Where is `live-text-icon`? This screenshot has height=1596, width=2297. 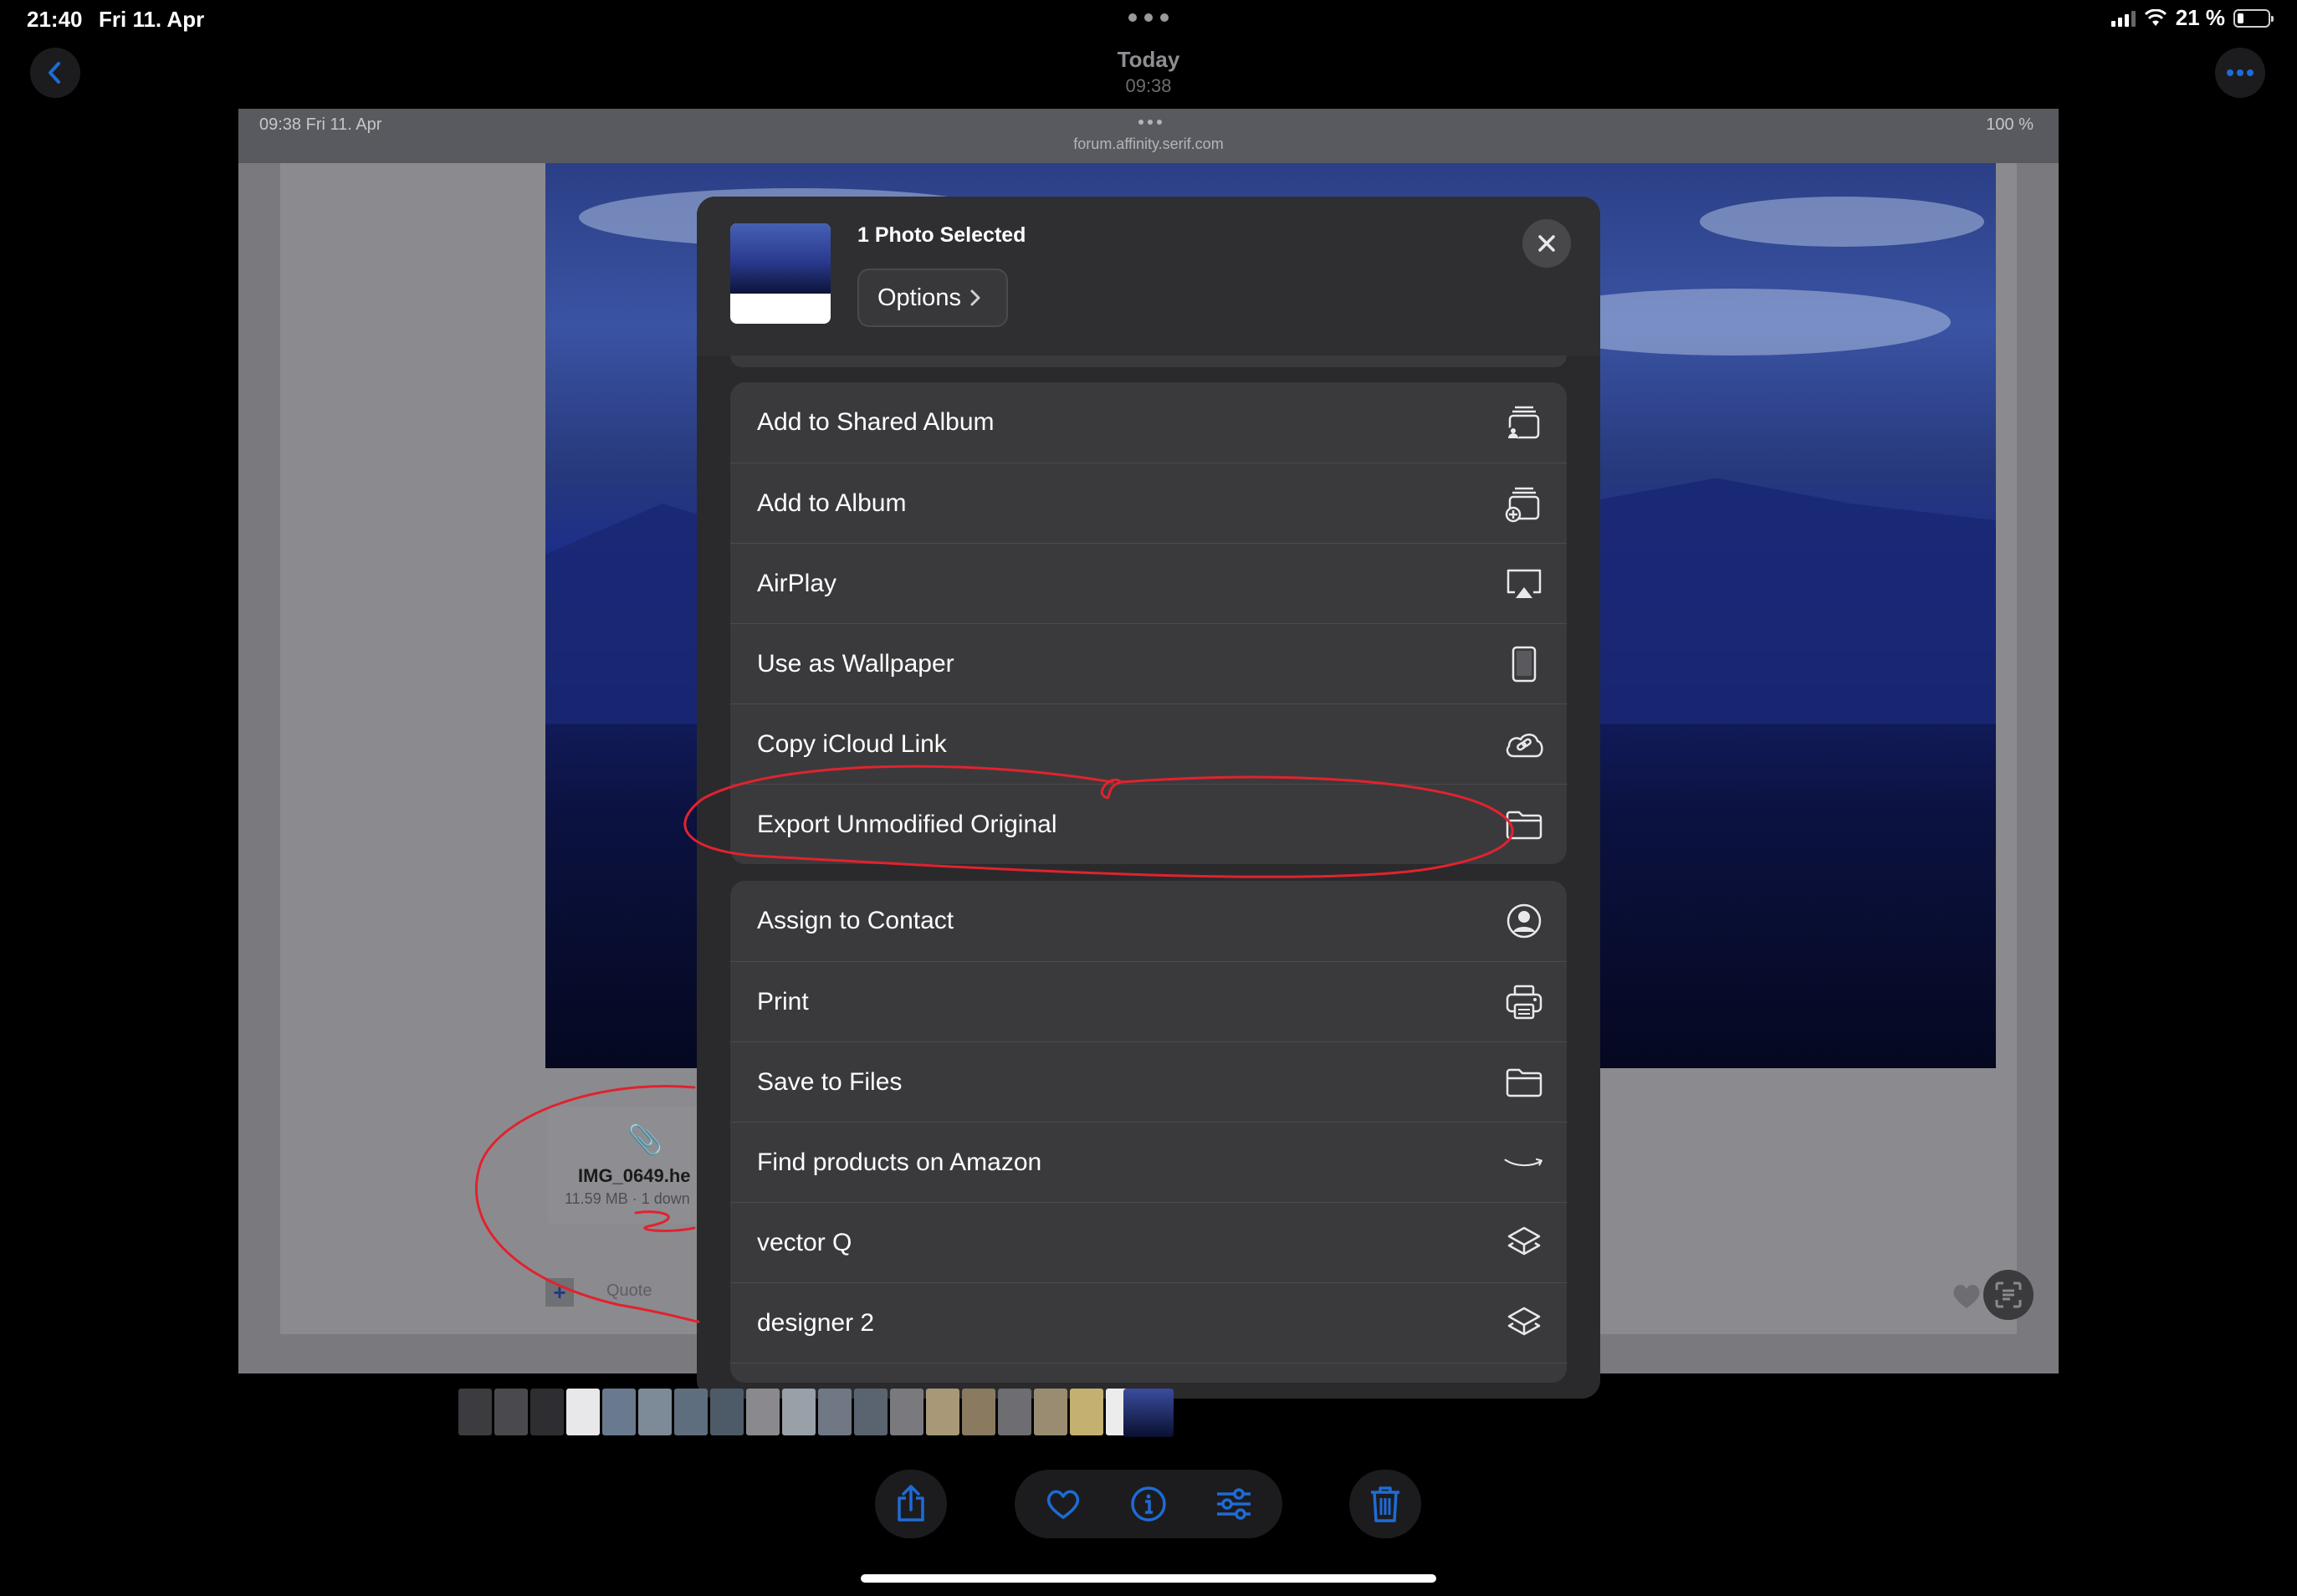 live-text-icon is located at coordinates (2008, 1294).